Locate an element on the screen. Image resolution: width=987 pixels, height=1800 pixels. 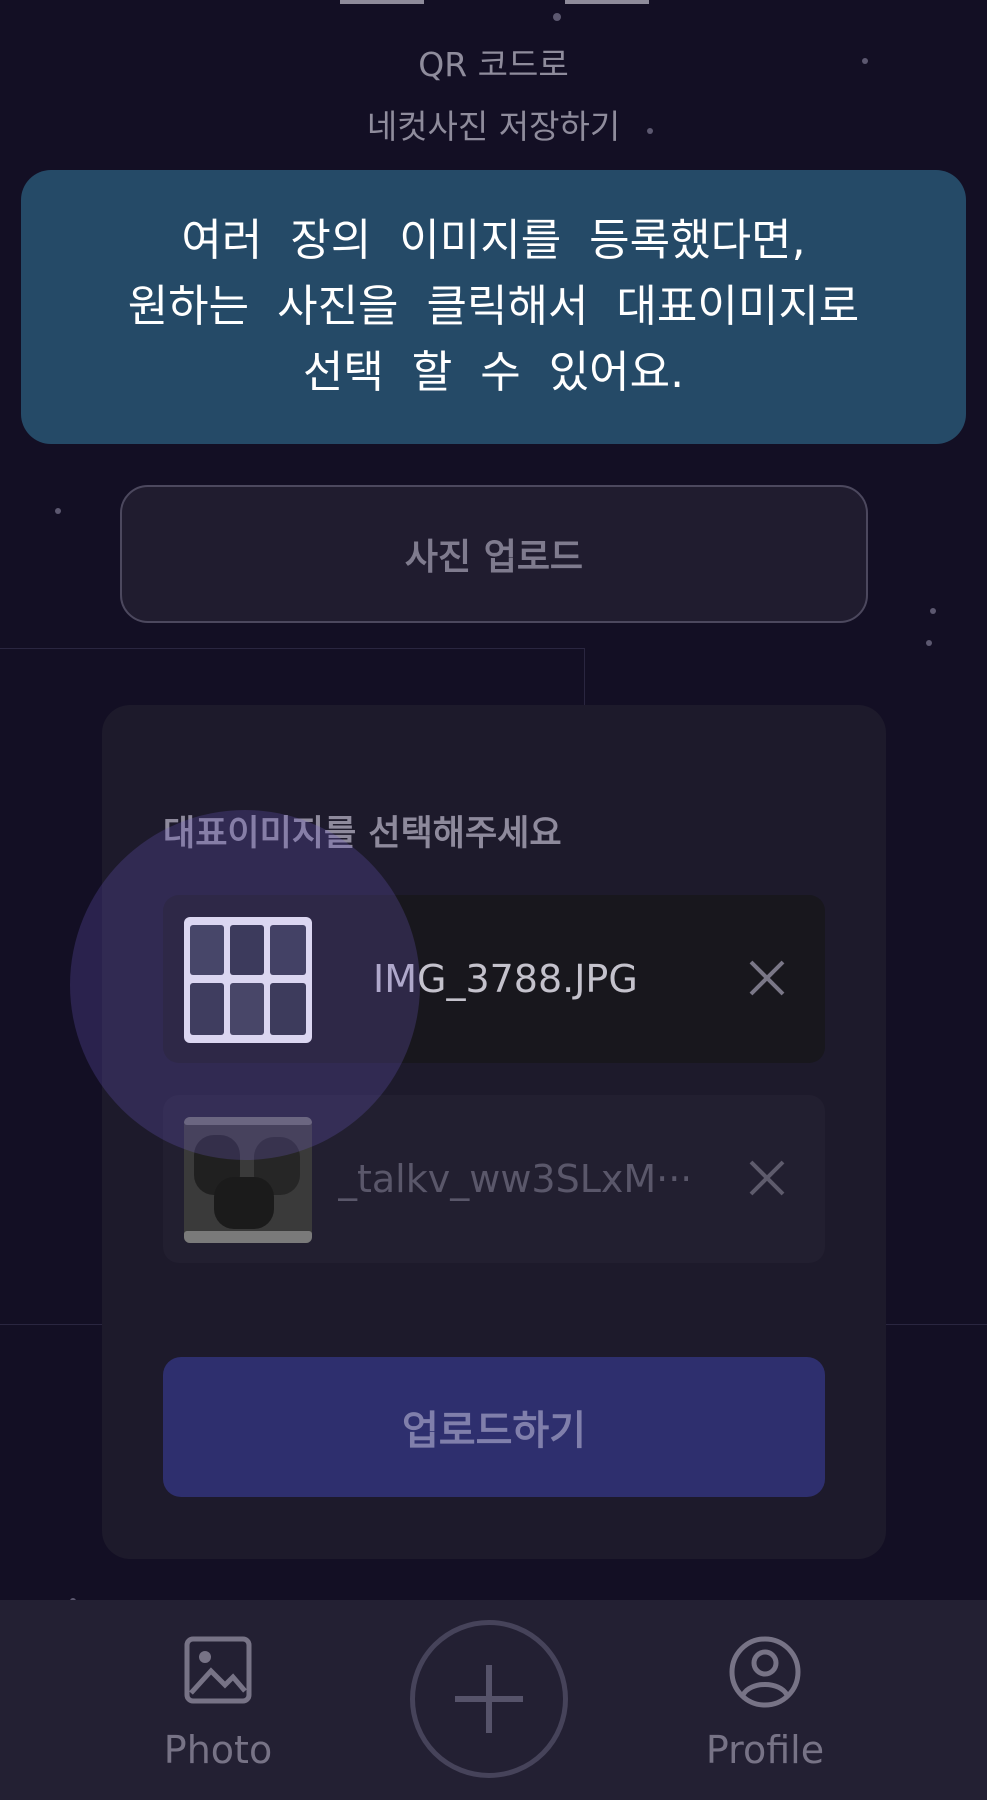
plus-icon is located at coordinates (489, 1699).